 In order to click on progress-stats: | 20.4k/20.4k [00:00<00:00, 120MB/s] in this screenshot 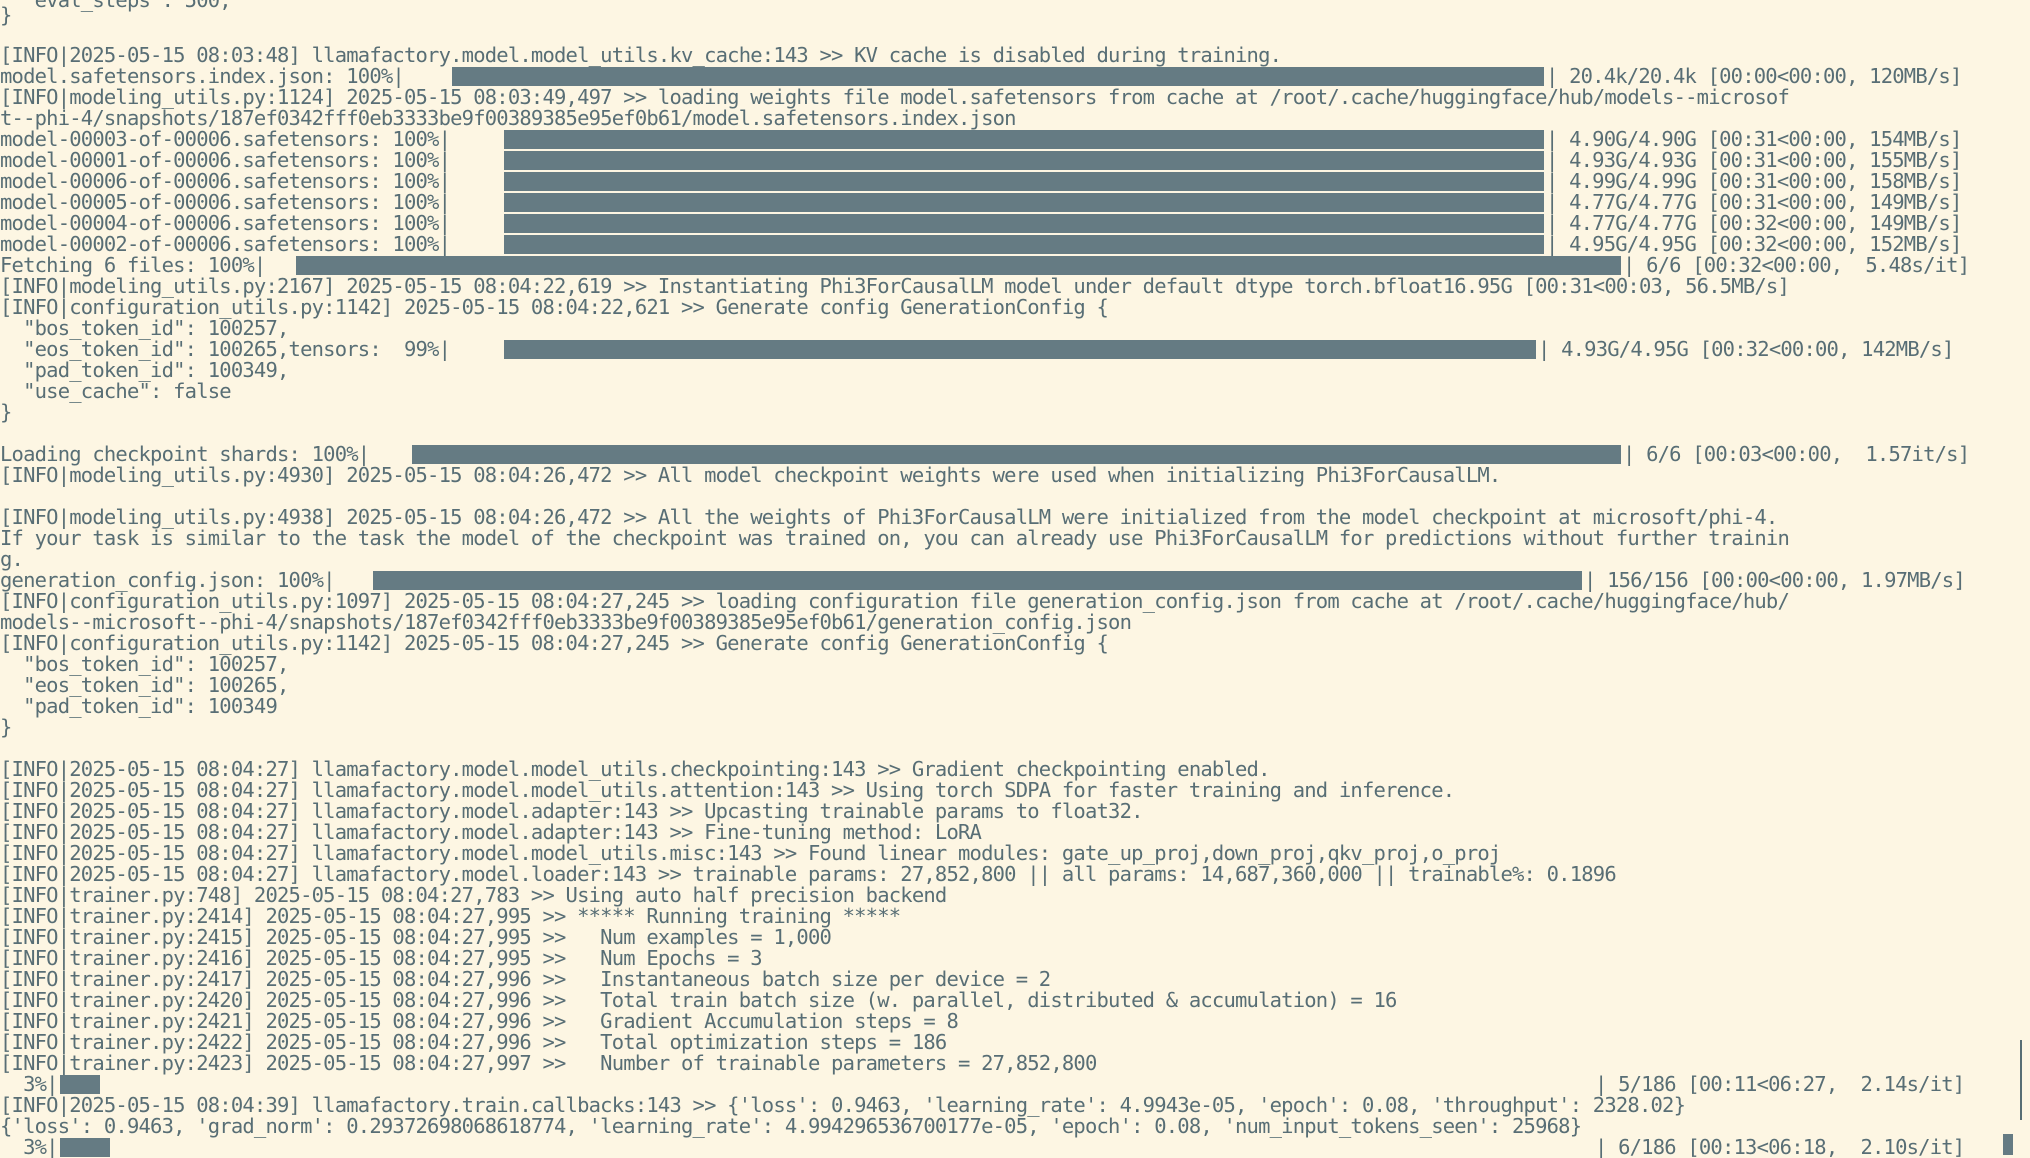, I will do `click(1754, 76)`.